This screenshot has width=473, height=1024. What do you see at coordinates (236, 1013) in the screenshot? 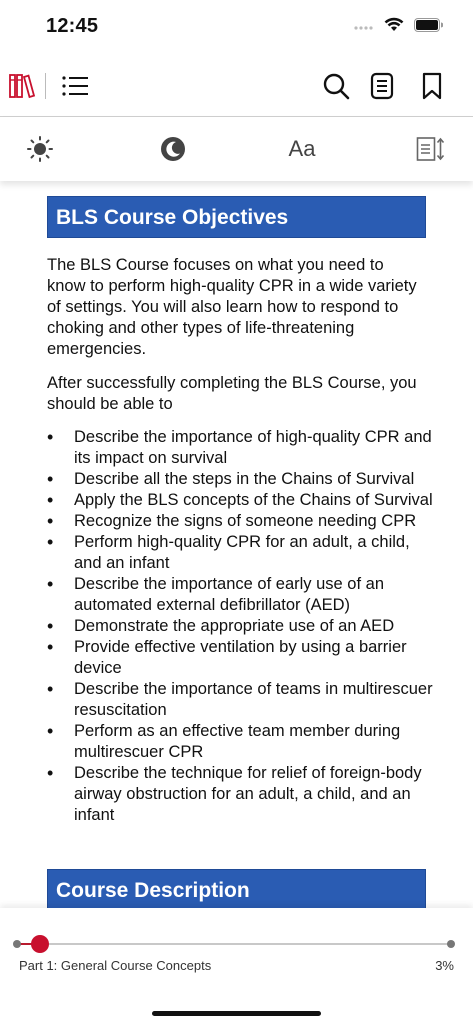
I see `home-indicator` at bounding box center [236, 1013].